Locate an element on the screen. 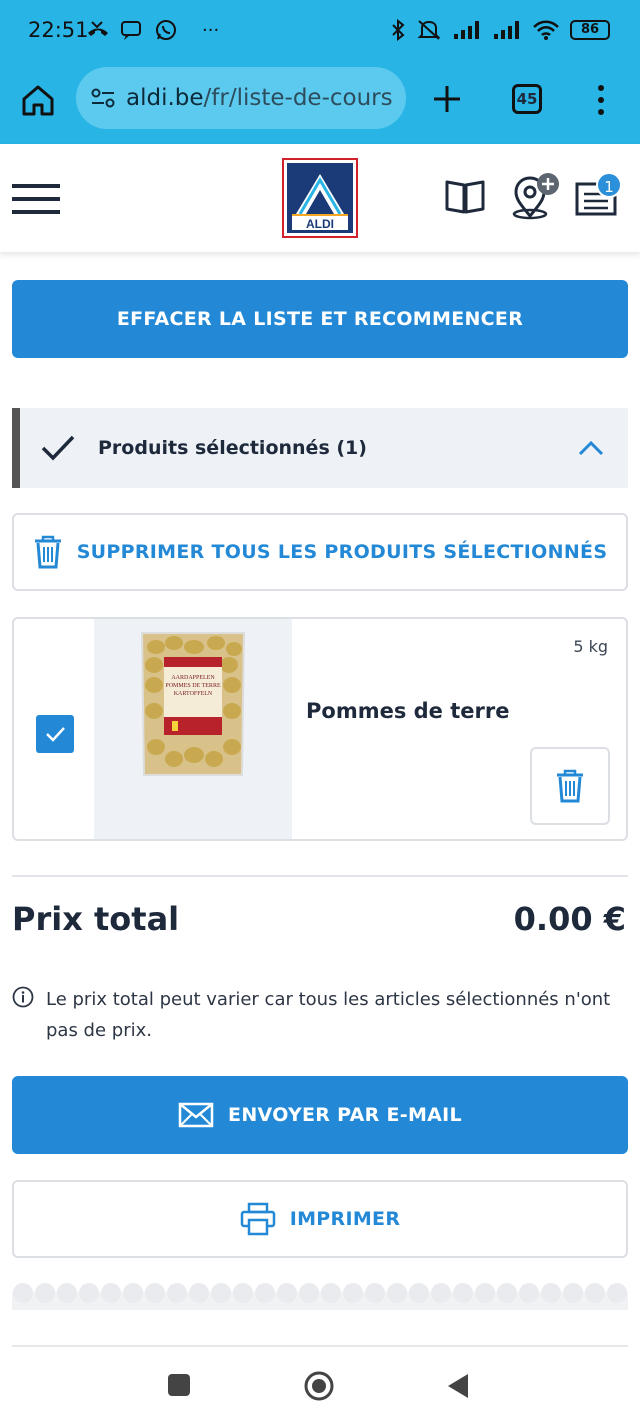 Image resolution: width=640 pixels, height=1423 pixels. signal-icon is located at coordinates (466, 30).